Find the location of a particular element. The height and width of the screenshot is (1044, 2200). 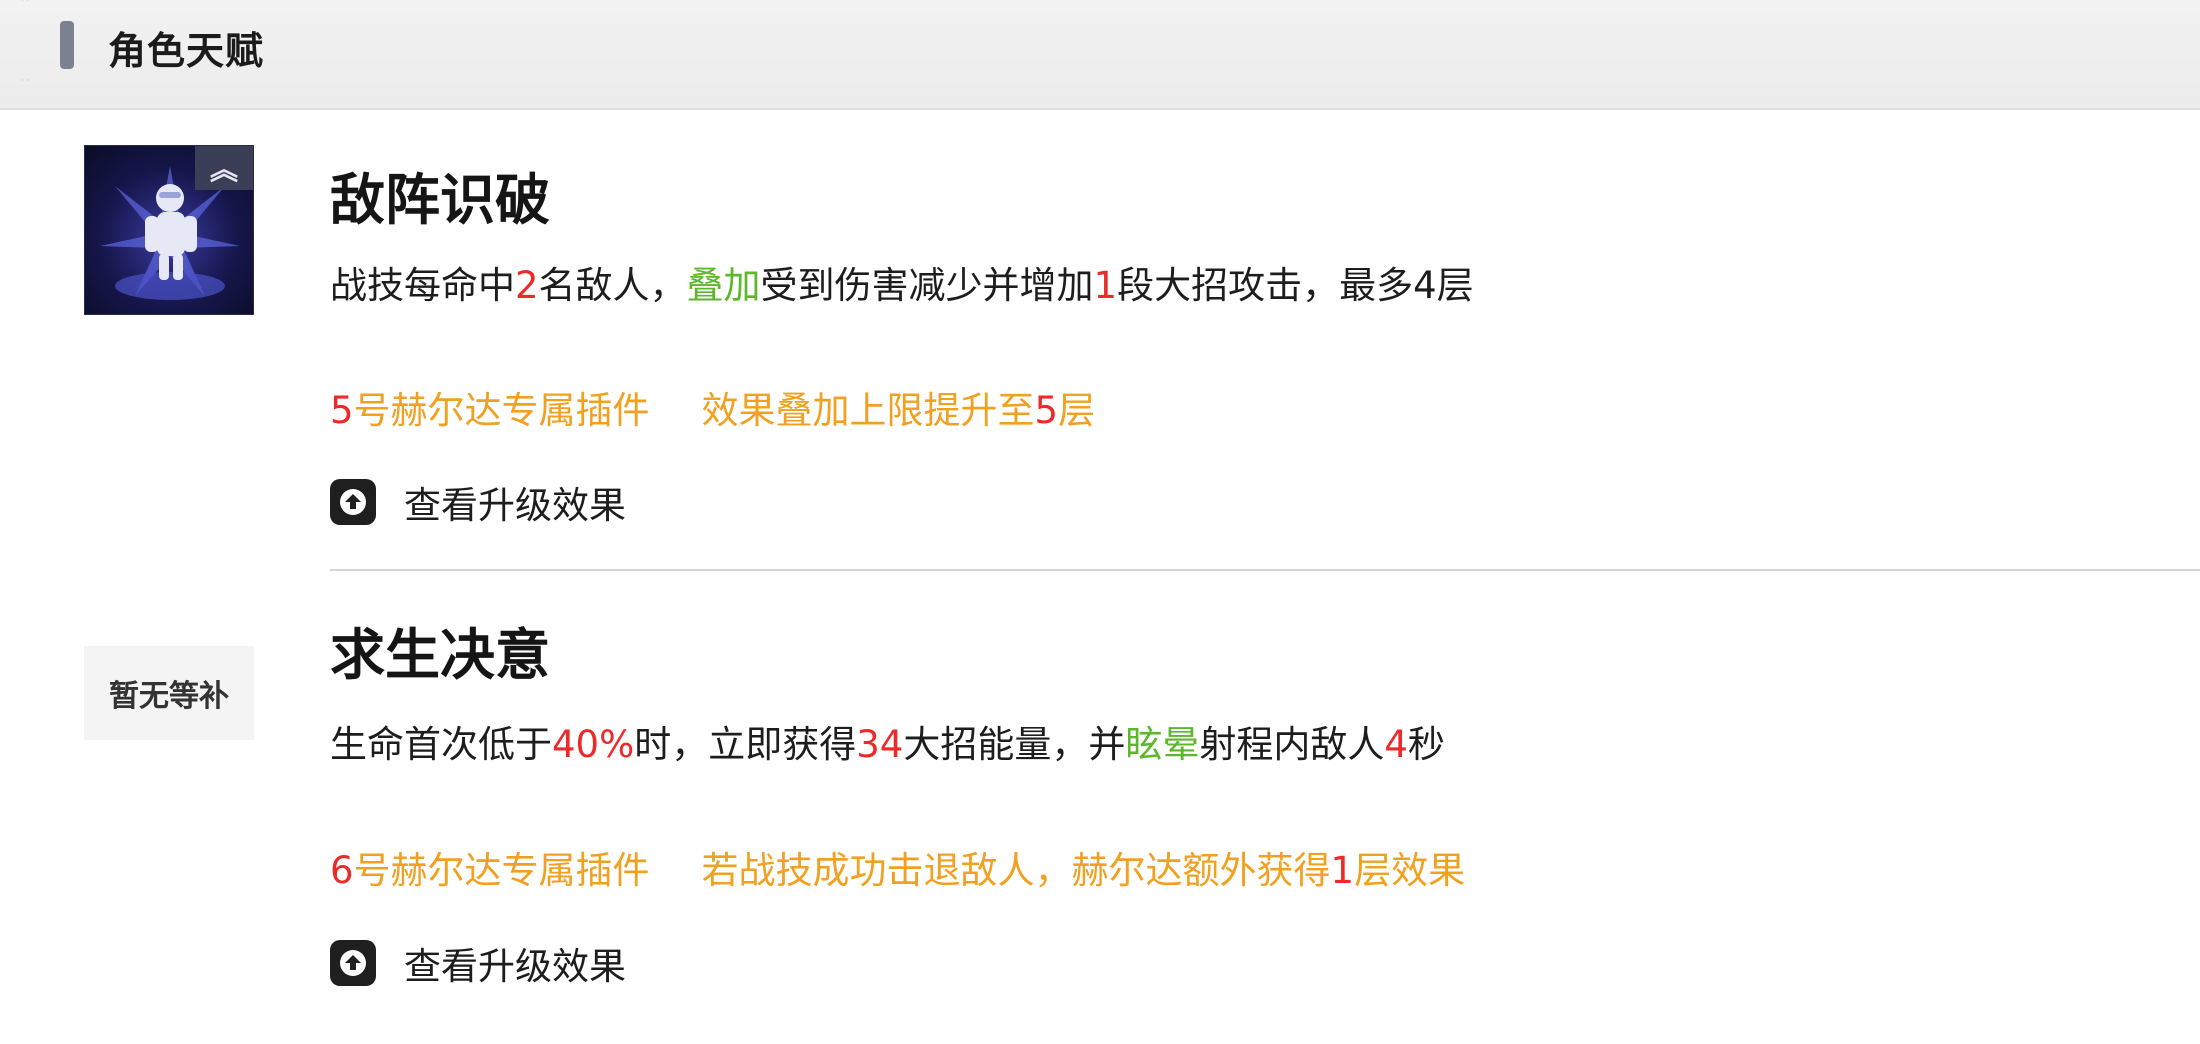

plugin-effect: 若战技成功击退敌人，赫尔达额外获得1层效果 is located at coordinates (1083, 870).